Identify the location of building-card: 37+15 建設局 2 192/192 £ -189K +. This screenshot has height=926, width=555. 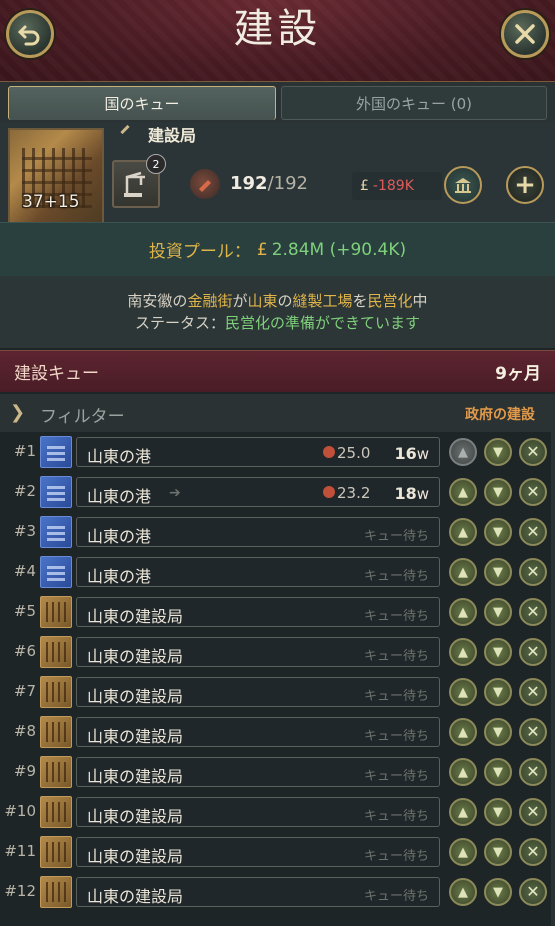
(277, 178).